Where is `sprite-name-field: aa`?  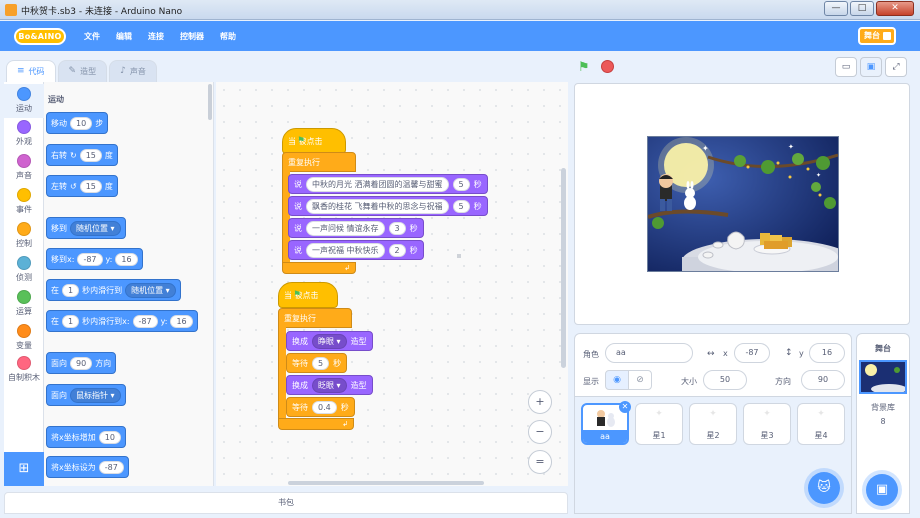 sprite-name-field: aa is located at coordinates (649, 353).